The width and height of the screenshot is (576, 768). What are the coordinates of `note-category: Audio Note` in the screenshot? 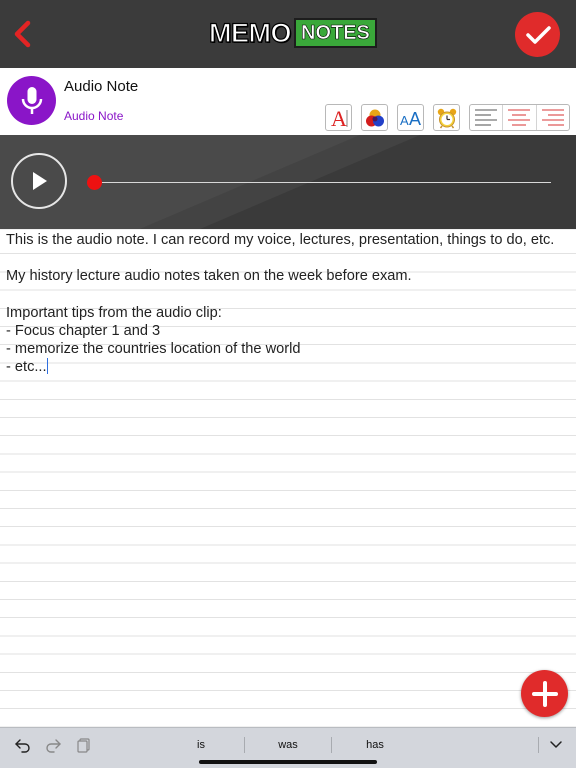 It's located at (93, 116).